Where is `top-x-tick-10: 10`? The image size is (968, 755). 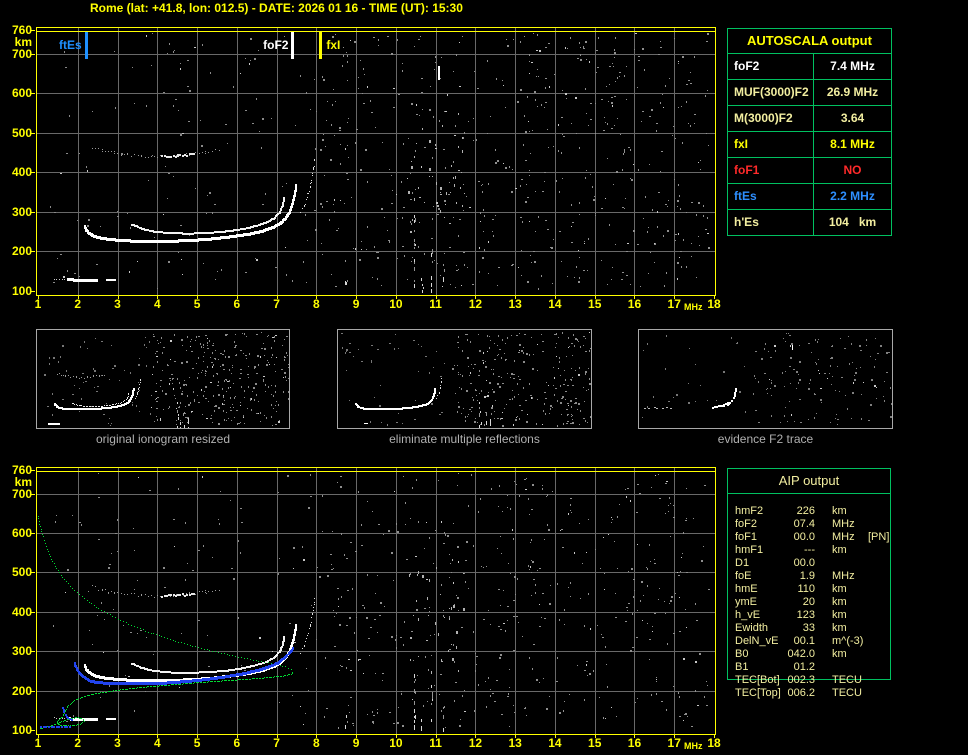
top-x-tick-10: 10 is located at coordinates (396, 304).